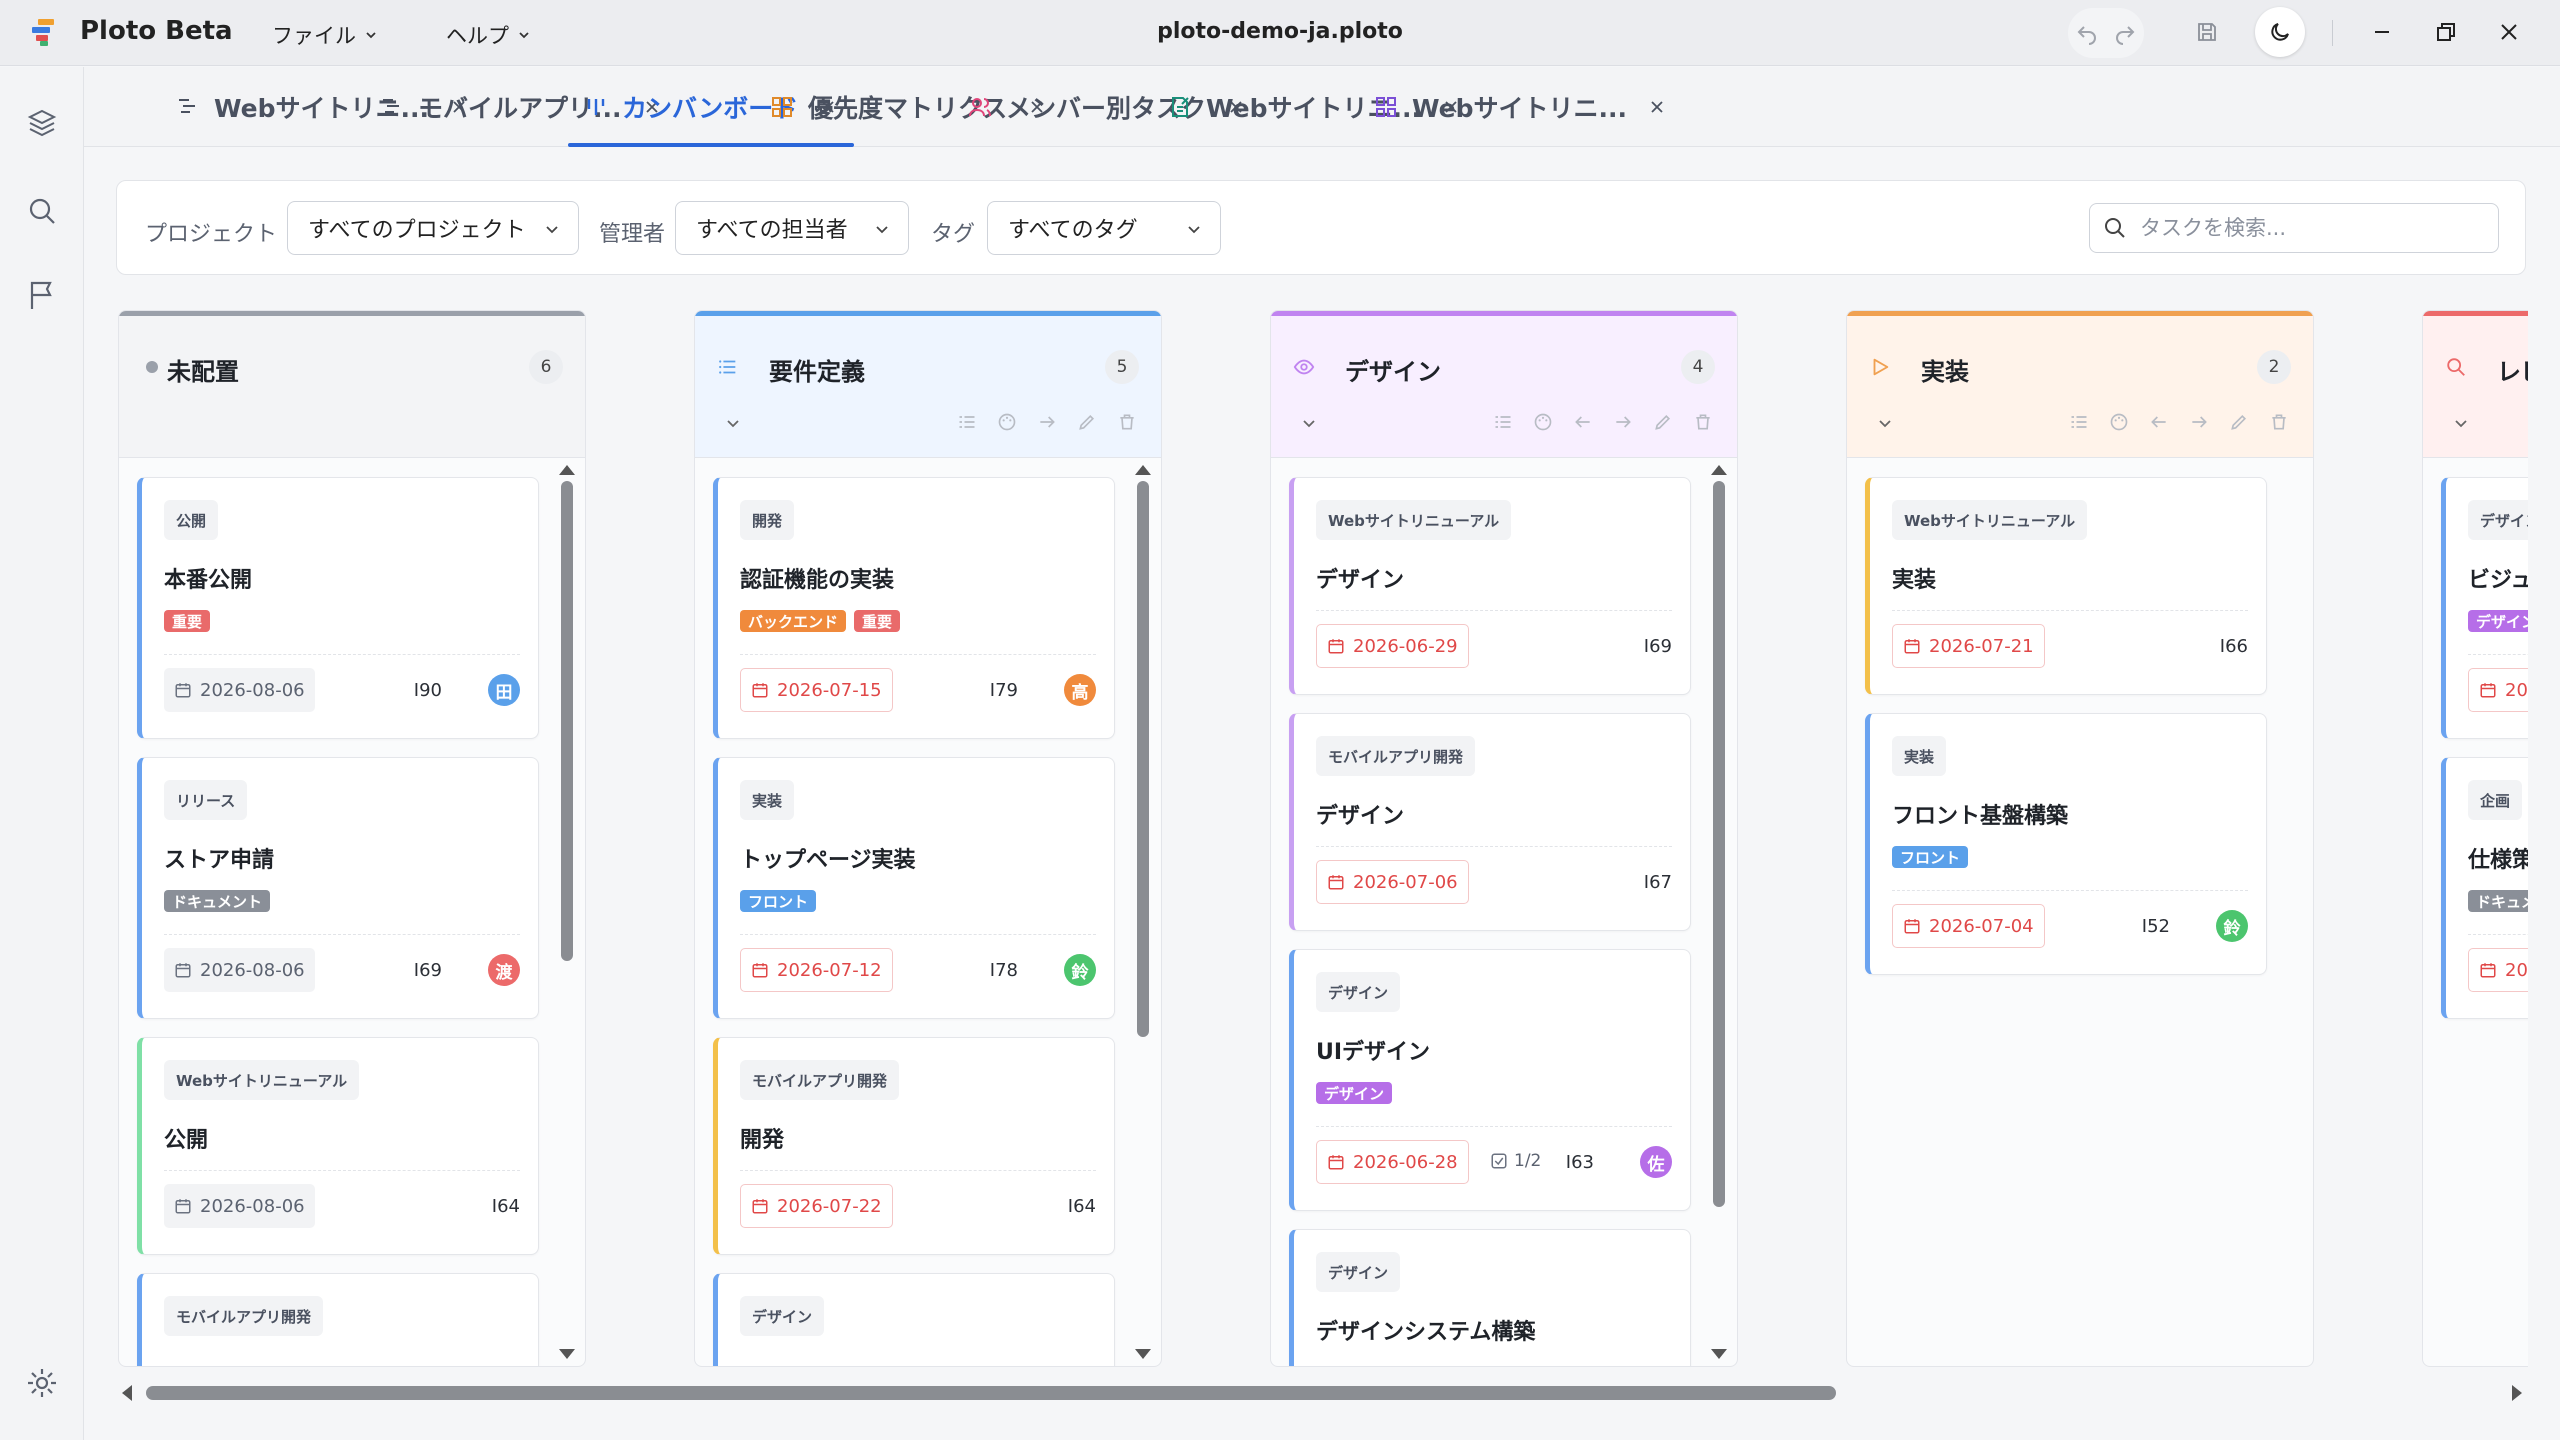 The width and height of the screenshot is (2560, 1440). Describe the element at coordinates (980, 107) in the screenshot. I see `users-icon` at that location.